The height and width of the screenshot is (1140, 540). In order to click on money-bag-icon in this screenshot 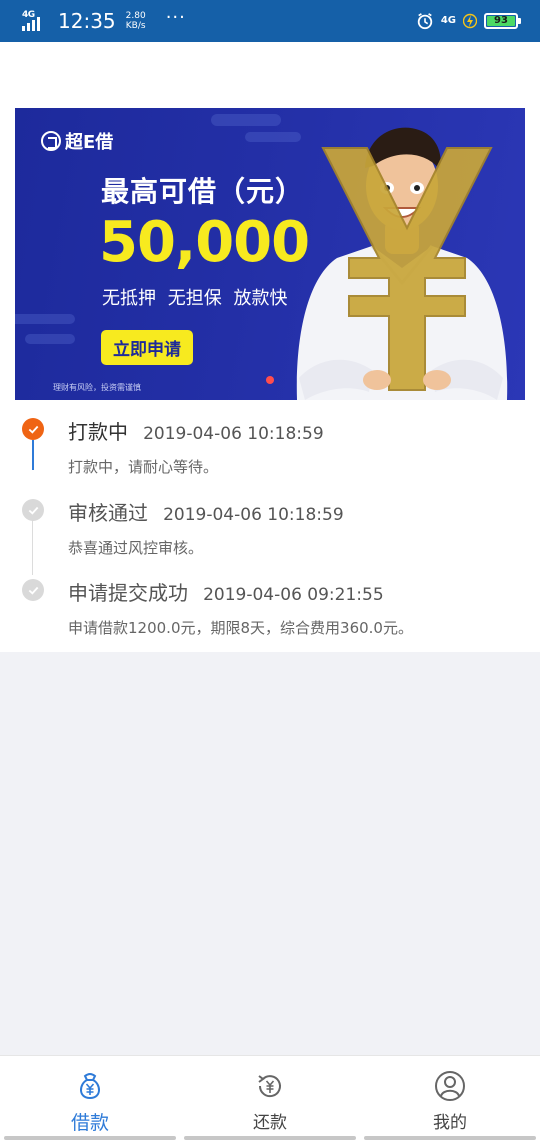, I will do `click(90, 1086)`.